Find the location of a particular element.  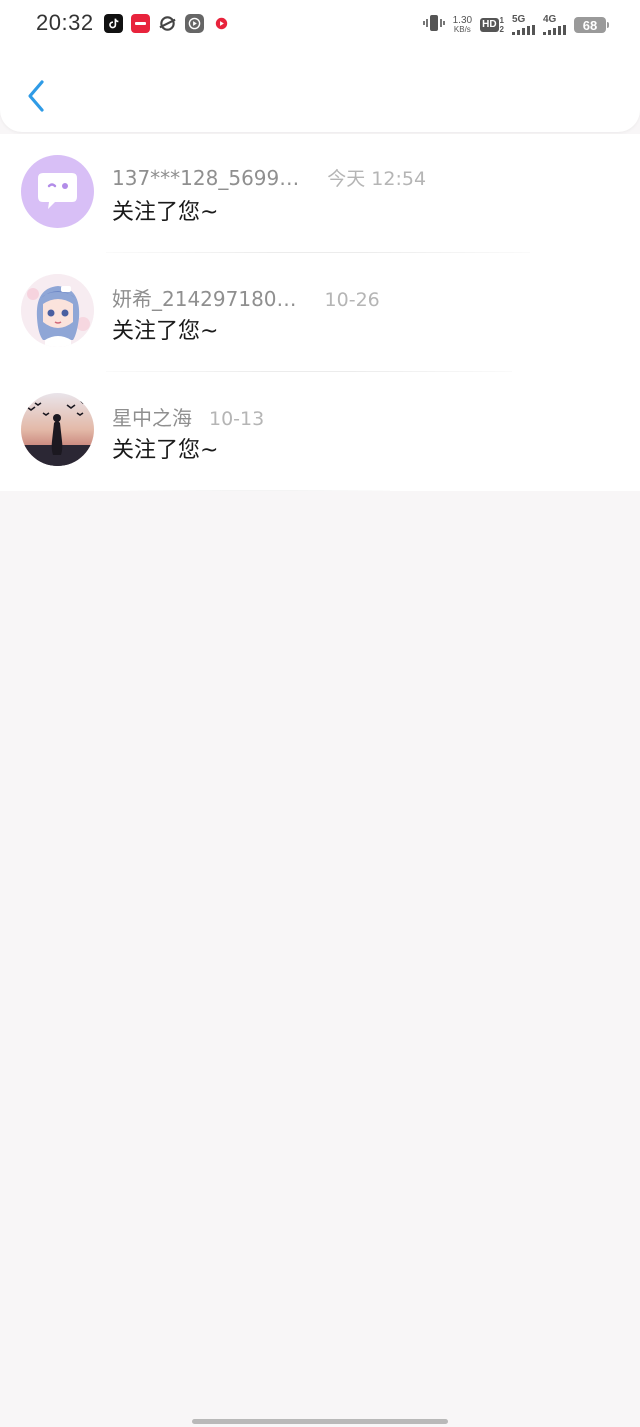

system-icons: 1.30 KB/s HD 1 2 5G 4G 68 is located at coordinates (515, 25).